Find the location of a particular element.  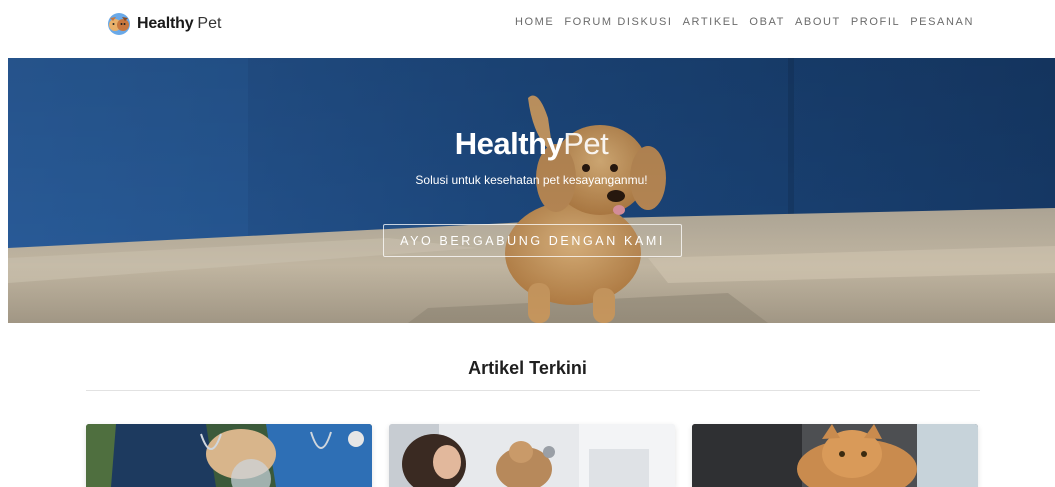

pet-logo-icon is located at coordinates (119, 24).